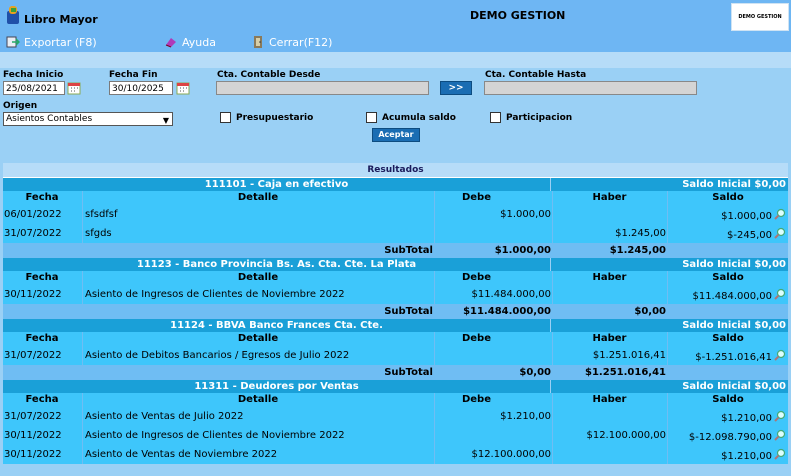  What do you see at coordinates (269, 75) in the screenshot?
I see `cta-desde-label: Cta. Contable Desde` at bounding box center [269, 75].